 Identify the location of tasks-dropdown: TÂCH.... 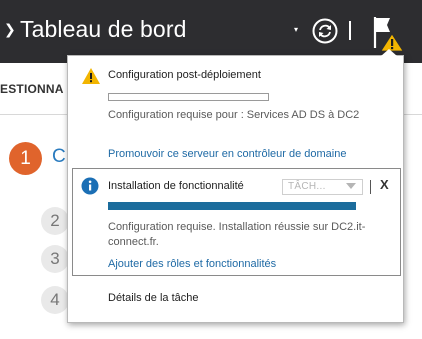
(322, 187).